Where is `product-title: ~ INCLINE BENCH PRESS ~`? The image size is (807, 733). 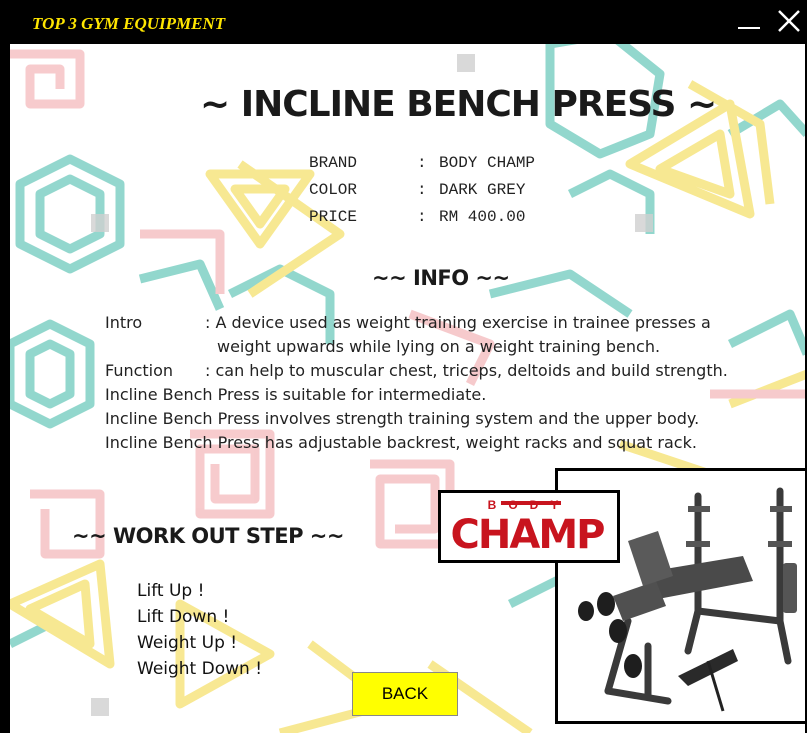
product-title: ~ INCLINE BENCH PRESS ~ is located at coordinates (458, 104).